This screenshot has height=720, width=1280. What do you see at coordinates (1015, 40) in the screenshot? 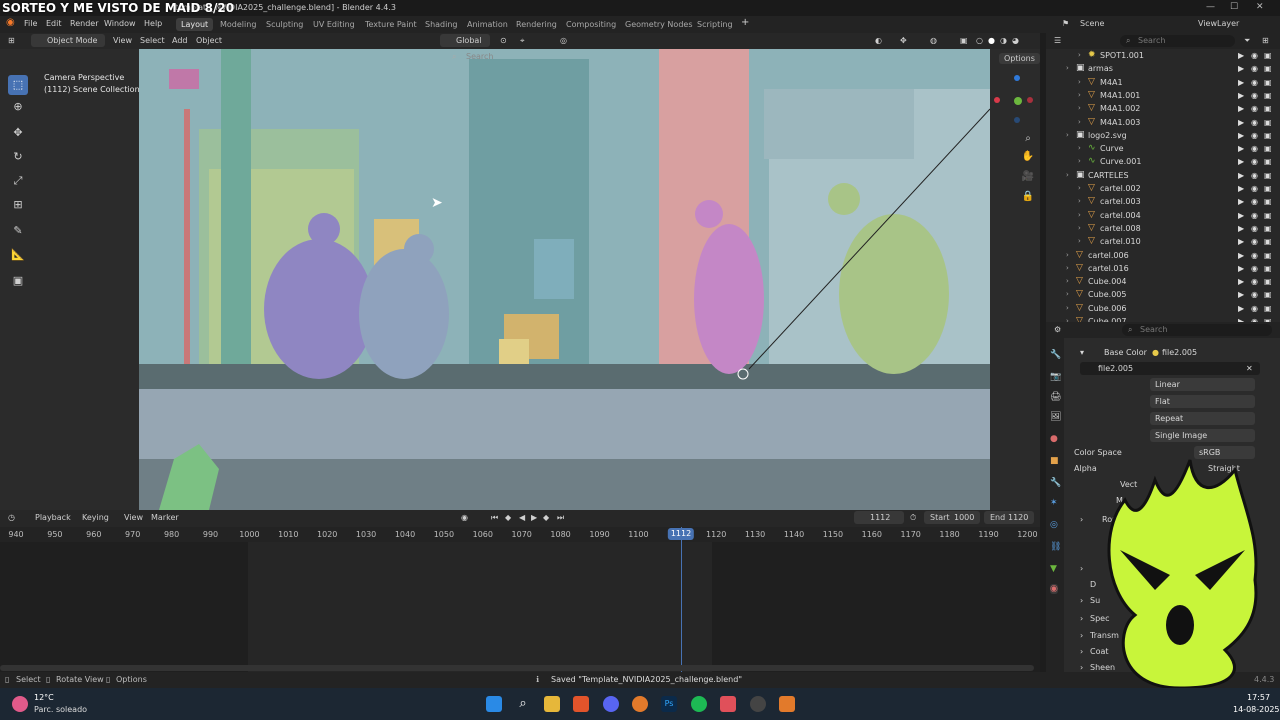
I see `rendered-shading-icon: ◕` at bounding box center [1015, 40].